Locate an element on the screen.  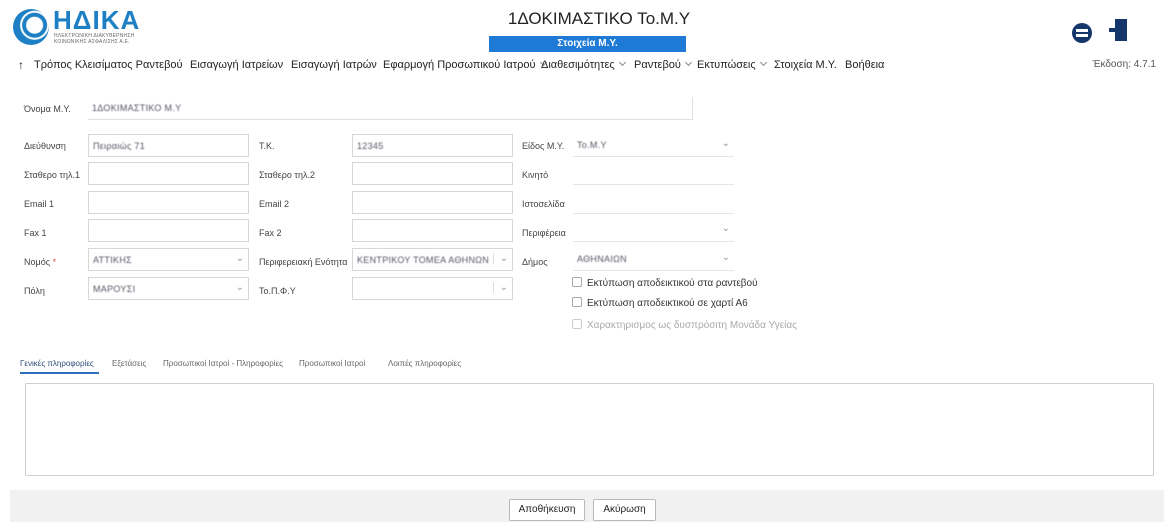
footer-bar is located at coordinates (587, 506).